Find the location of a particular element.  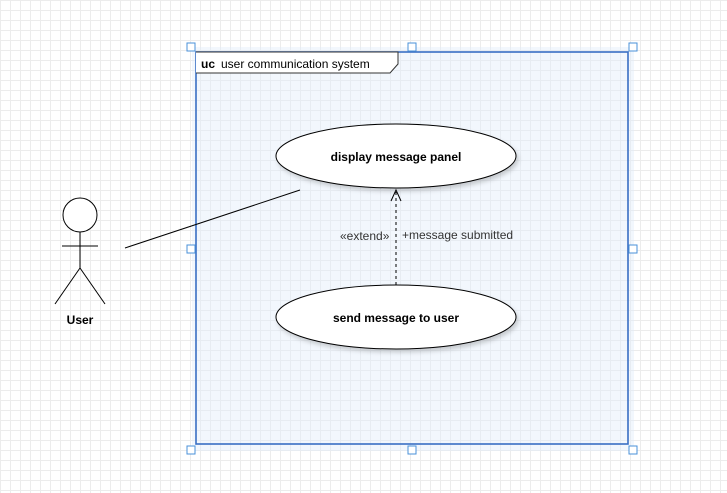

handle-bottom-left is located at coordinates (191, 450).